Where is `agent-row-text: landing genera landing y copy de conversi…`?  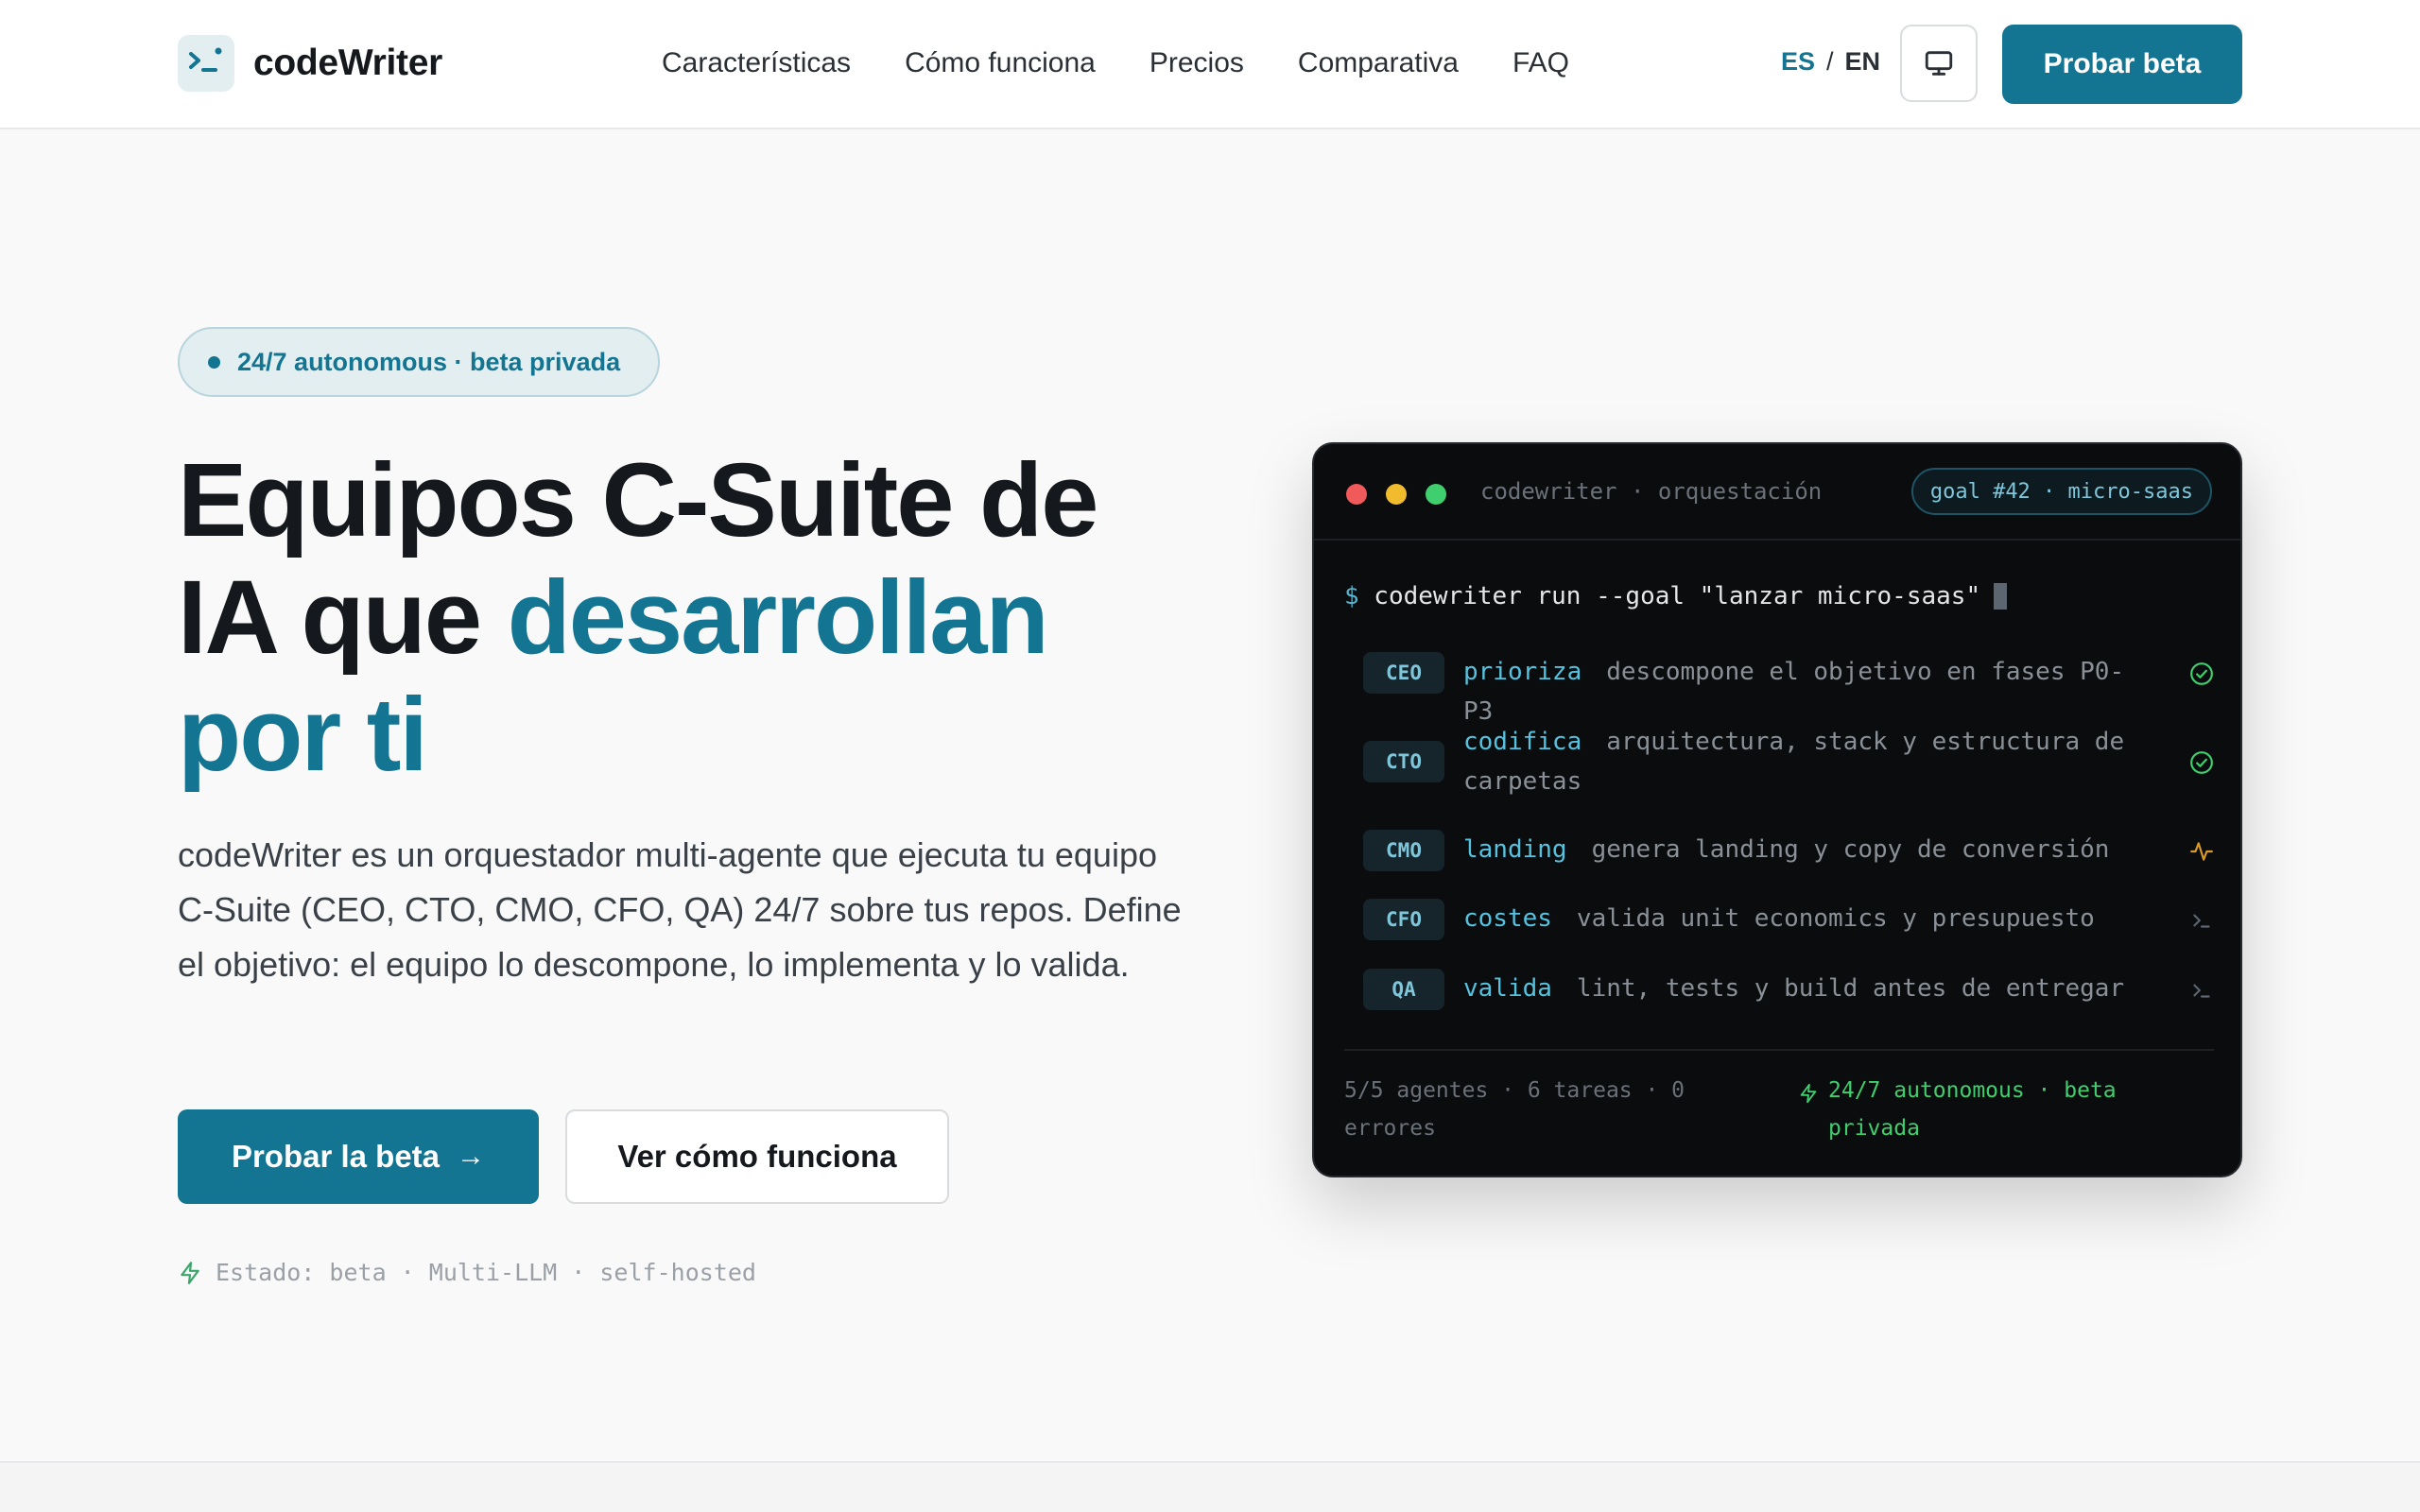 agent-row-text: landing genera landing y copy de conversi… is located at coordinates (1800, 850).